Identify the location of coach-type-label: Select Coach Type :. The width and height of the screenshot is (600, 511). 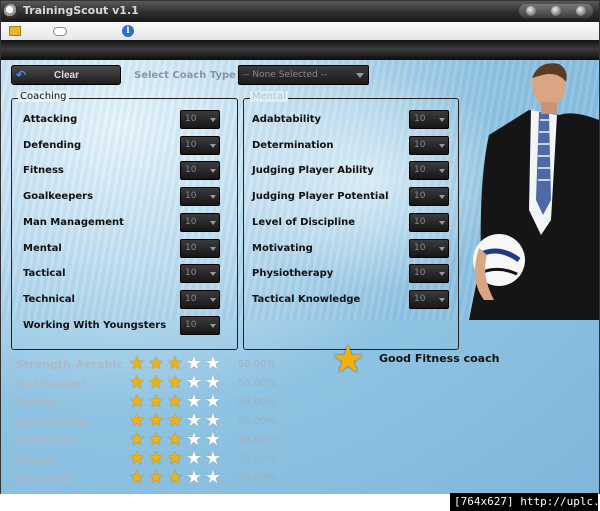
(189, 75).